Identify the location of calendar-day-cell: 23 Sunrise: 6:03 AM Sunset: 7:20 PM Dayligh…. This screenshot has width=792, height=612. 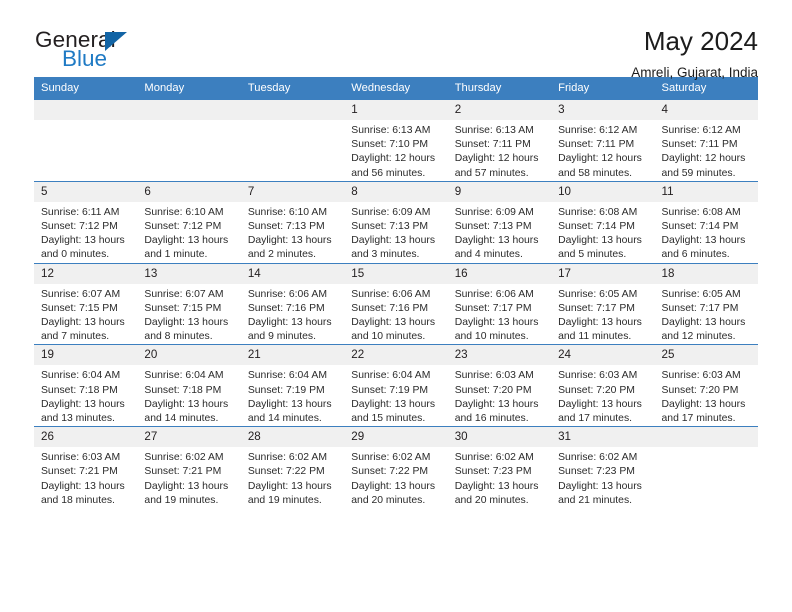
(499, 385).